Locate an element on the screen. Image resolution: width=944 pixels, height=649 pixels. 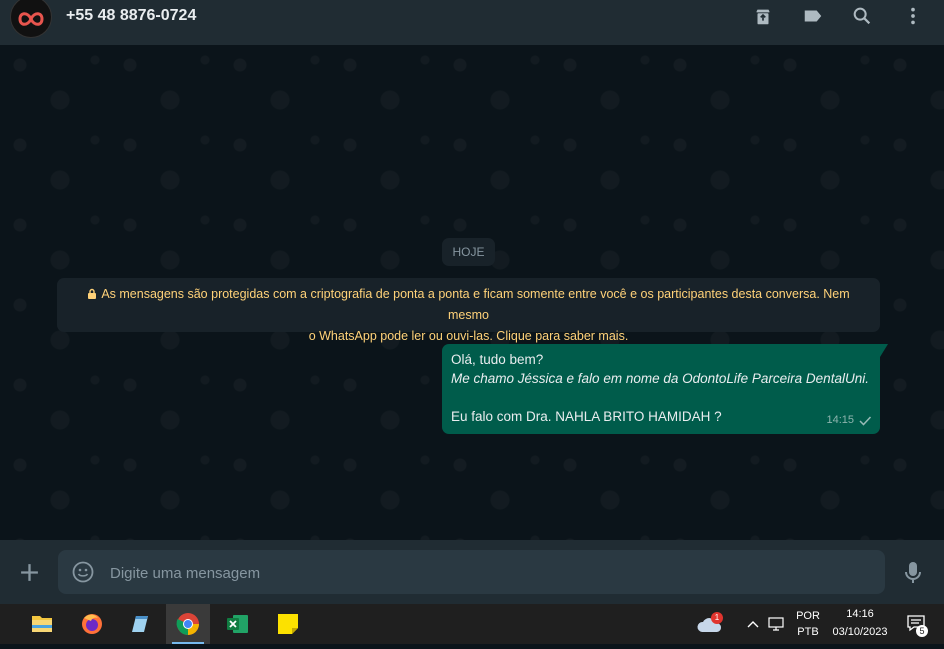
notepad-icon is located at coordinates (140, 624).